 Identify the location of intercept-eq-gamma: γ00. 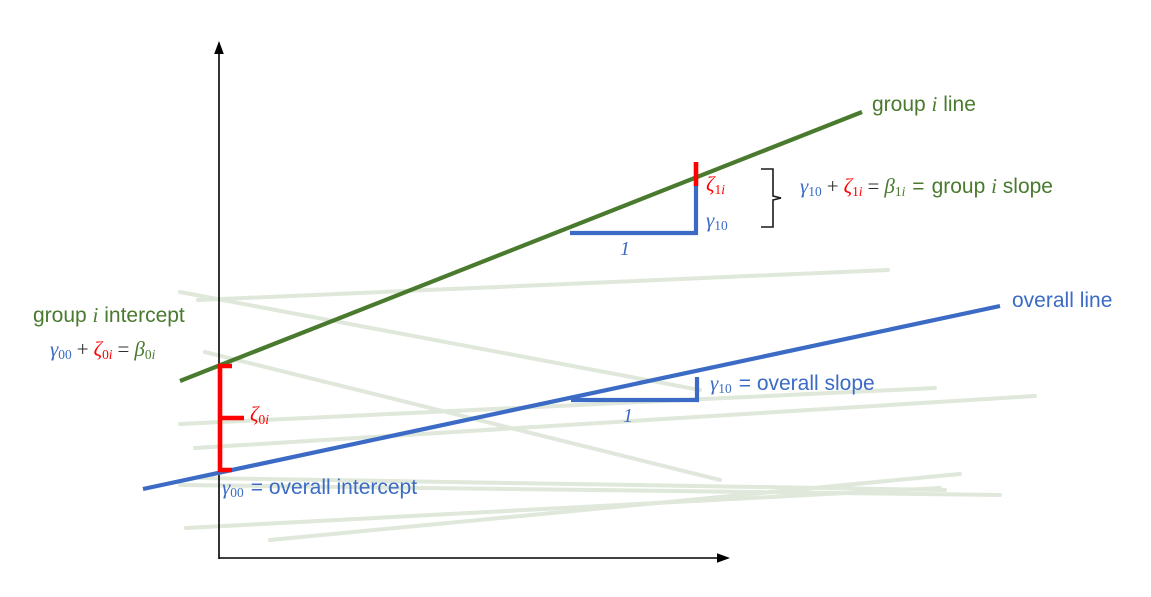
(61, 349).